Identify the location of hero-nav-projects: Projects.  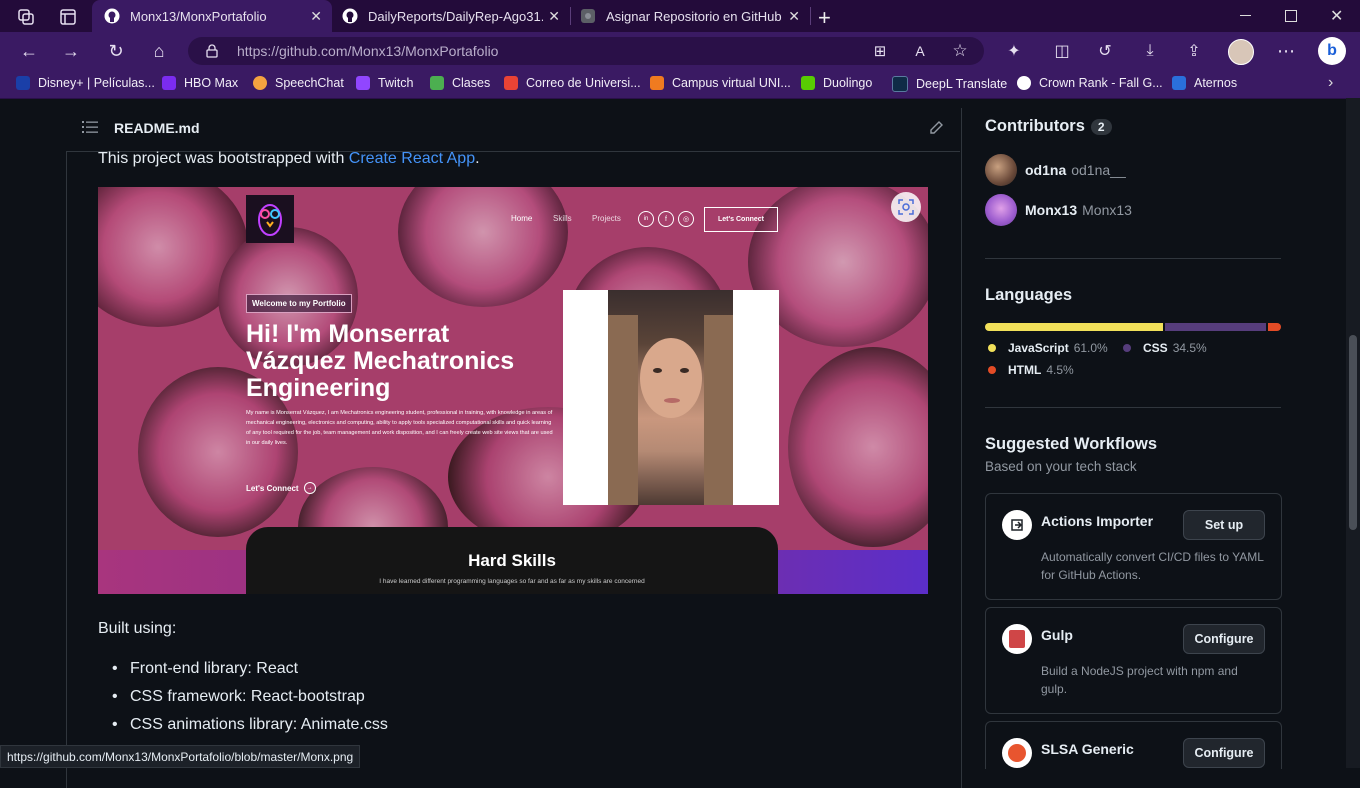
(606, 218).